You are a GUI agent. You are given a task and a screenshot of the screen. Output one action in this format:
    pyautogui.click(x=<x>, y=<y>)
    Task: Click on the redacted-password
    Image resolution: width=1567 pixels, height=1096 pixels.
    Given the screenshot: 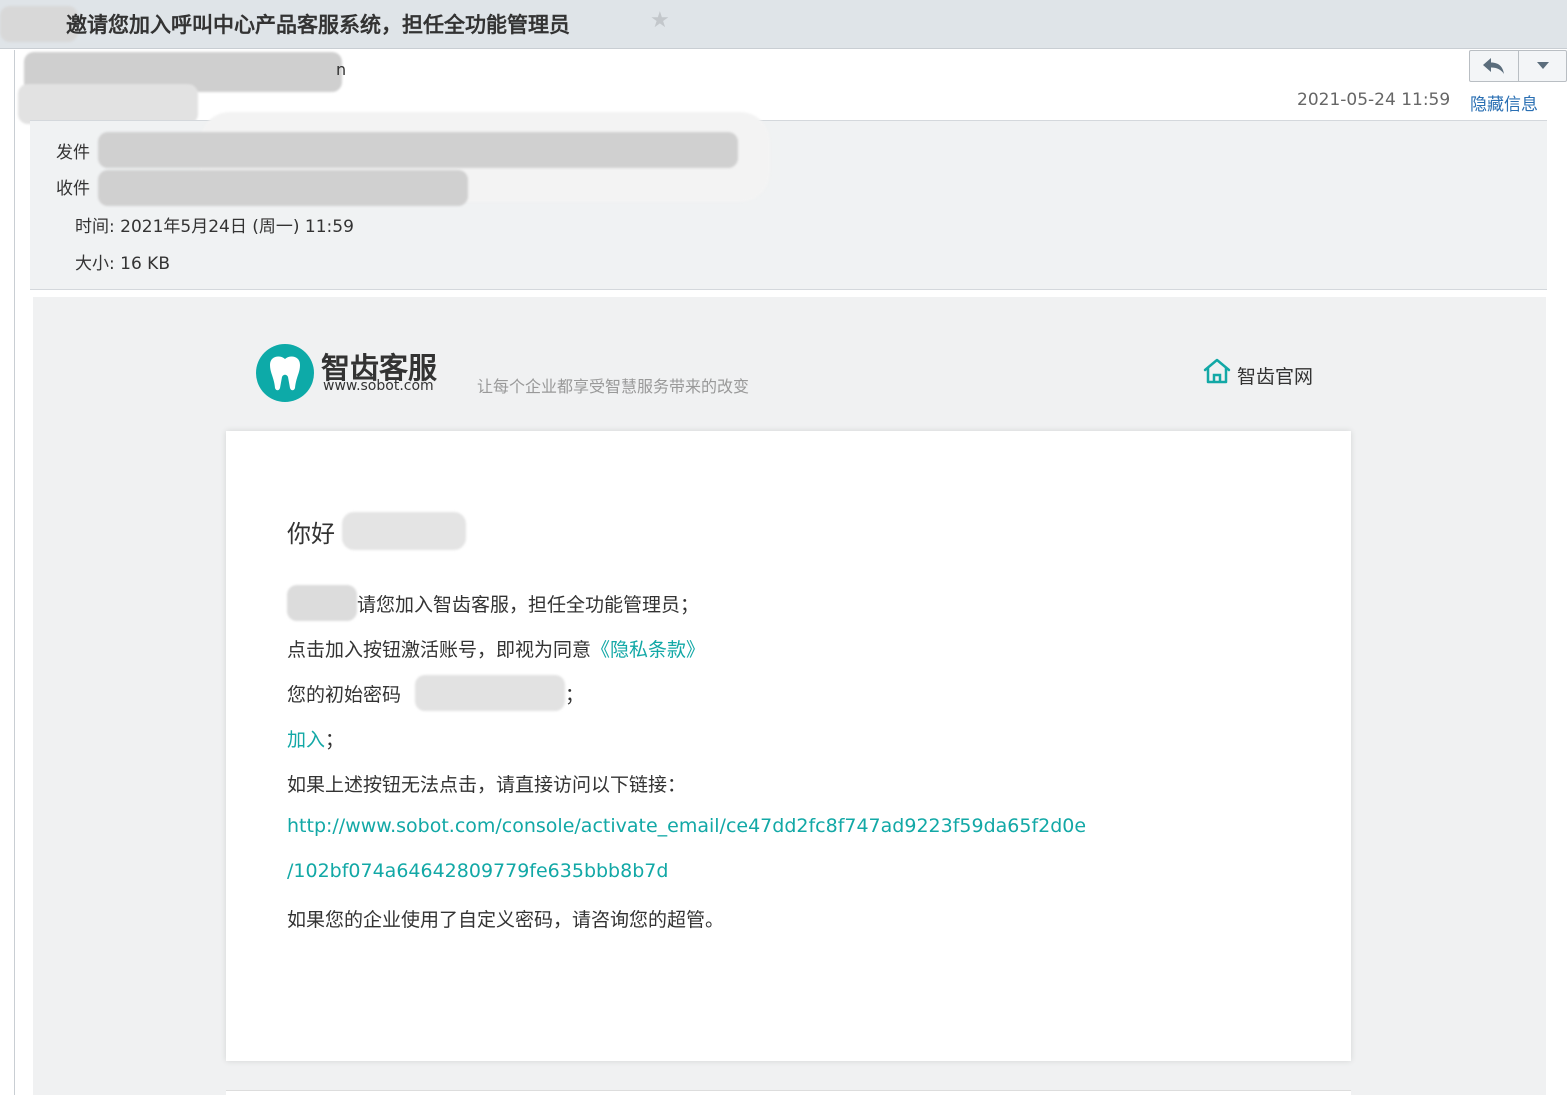 What is the action you would take?
    pyautogui.click(x=490, y=693)
    